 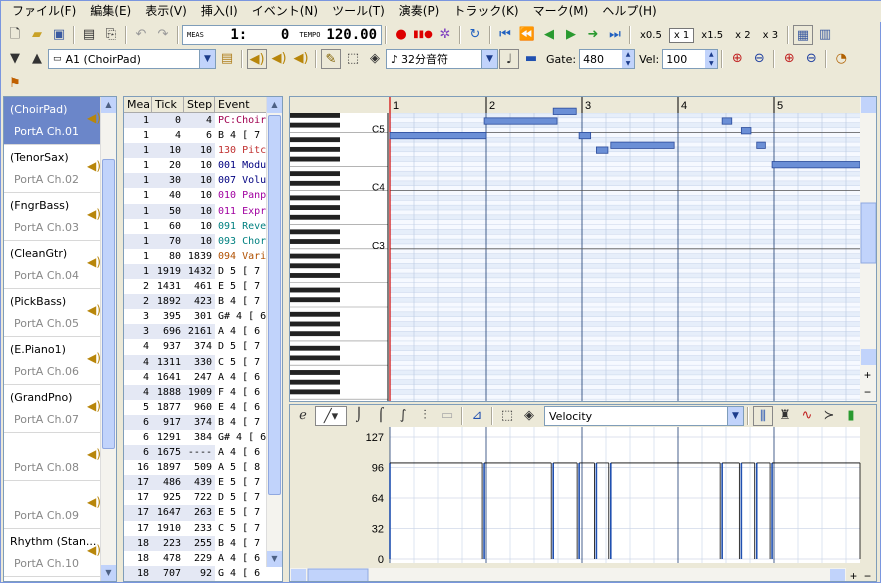 I want to click on menu-item: 表示(V), so click(x=166, y=11).